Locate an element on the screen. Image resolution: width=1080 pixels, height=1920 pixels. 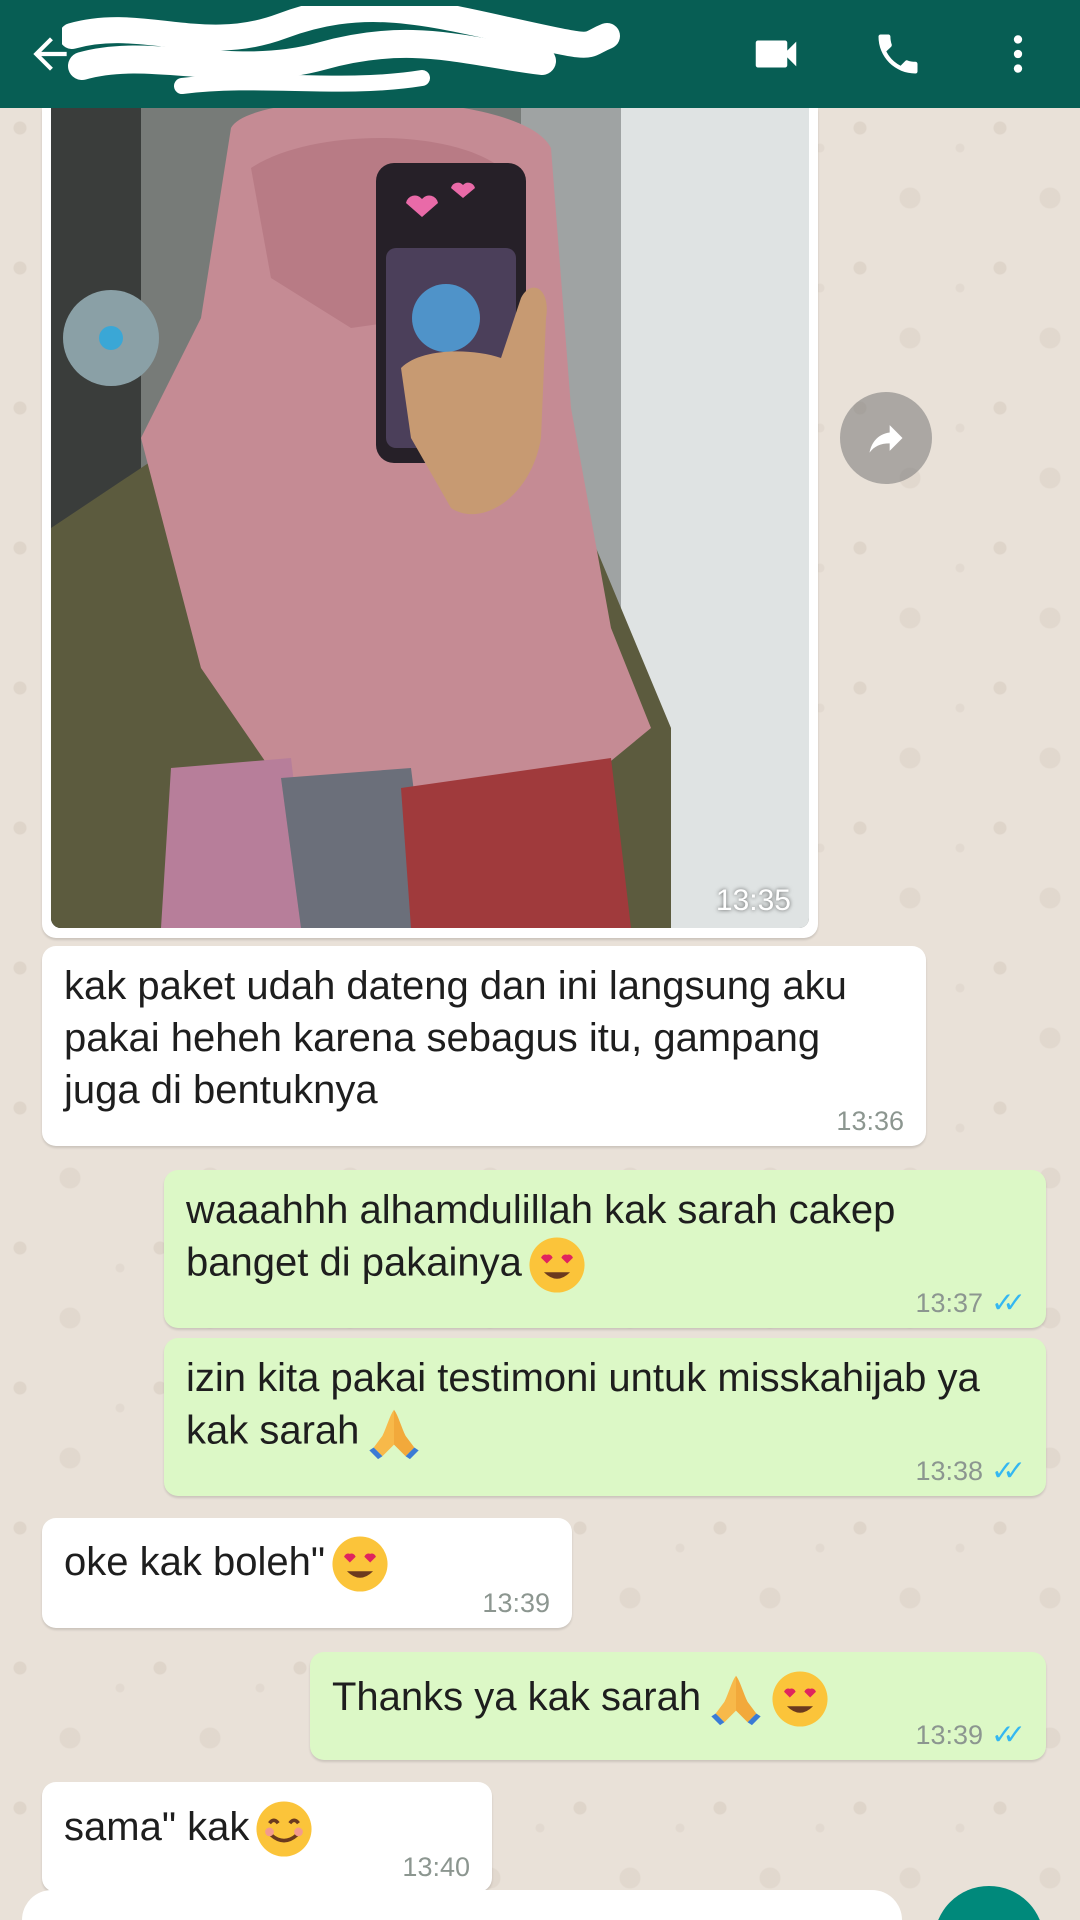
message-input-bar is located at coordinates (462, 1905).